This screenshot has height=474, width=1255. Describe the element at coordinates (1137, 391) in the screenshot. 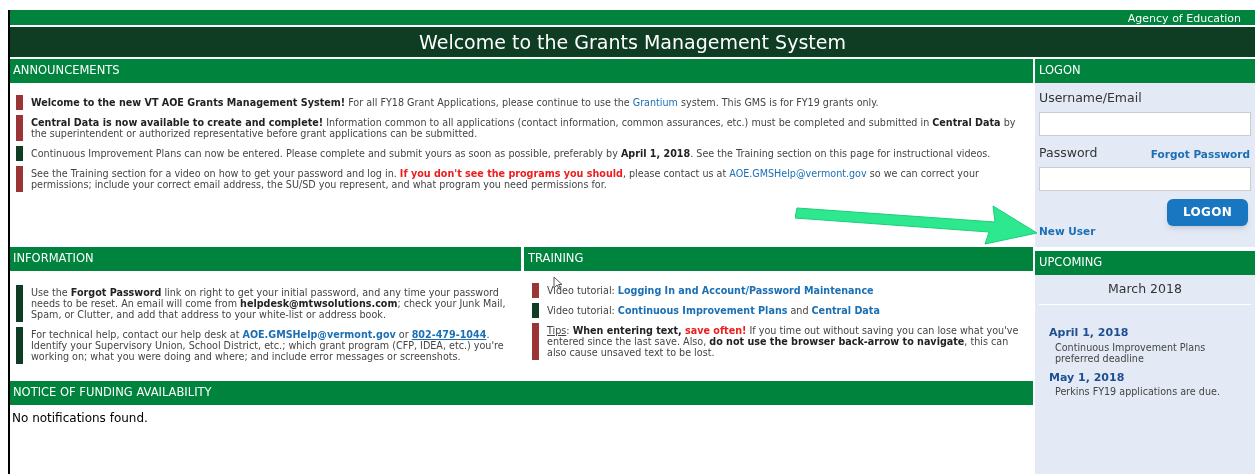

I see `event-description: Perkins FY19 applications are due.` at that location.